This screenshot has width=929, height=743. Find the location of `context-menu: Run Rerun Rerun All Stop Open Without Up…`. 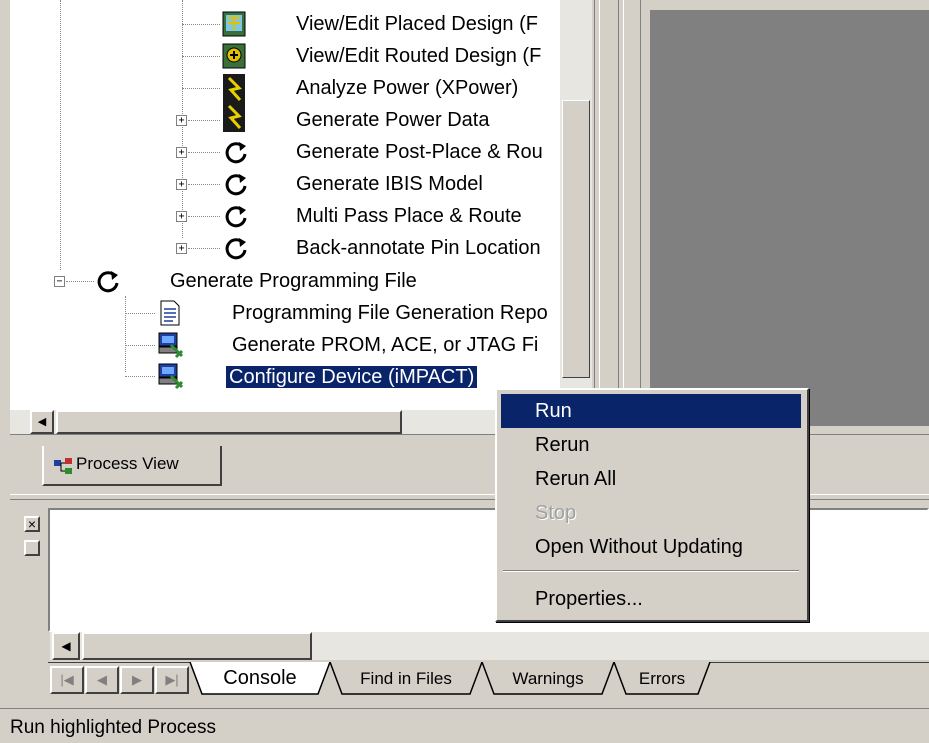

context-menu: Run Rerun Rerun All Stop Open Without Up… is located at coordinates (652, 505).